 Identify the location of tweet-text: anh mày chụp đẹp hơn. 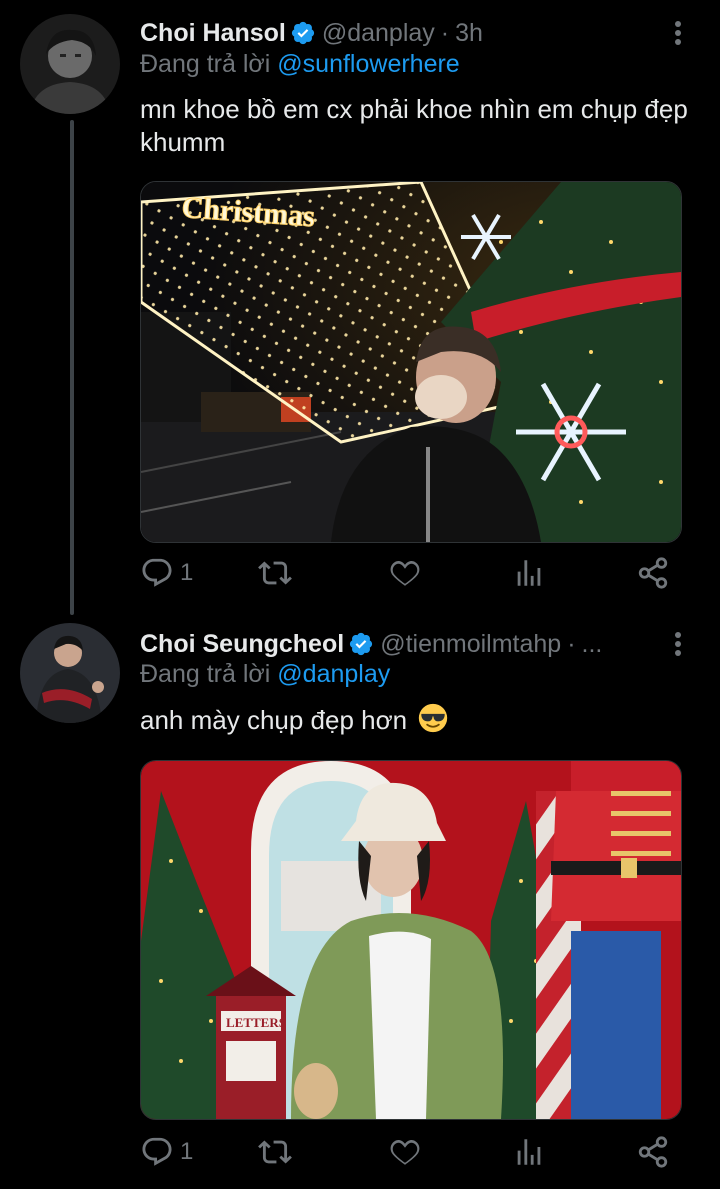
(274, 720).